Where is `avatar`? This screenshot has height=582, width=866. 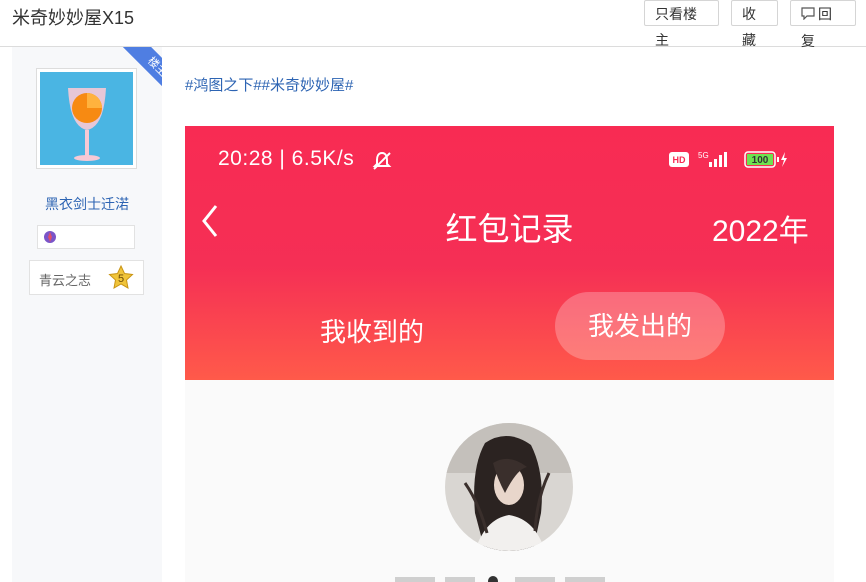
avatar is located at coordinates (86, 118).